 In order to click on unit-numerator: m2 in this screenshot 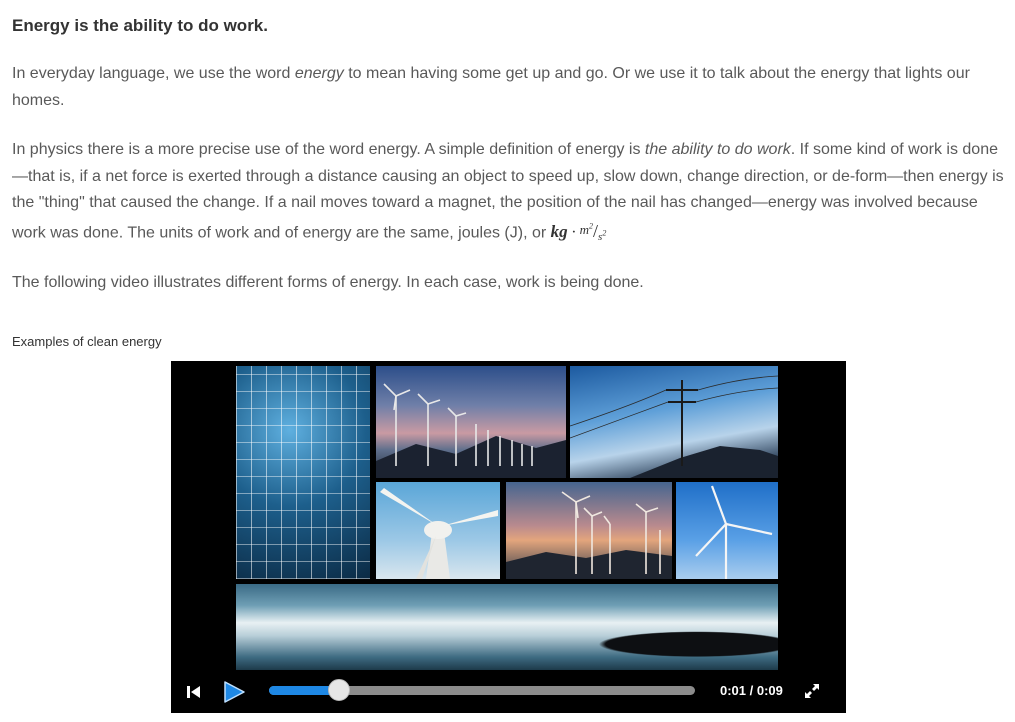, I will do `click(586, 229)`.